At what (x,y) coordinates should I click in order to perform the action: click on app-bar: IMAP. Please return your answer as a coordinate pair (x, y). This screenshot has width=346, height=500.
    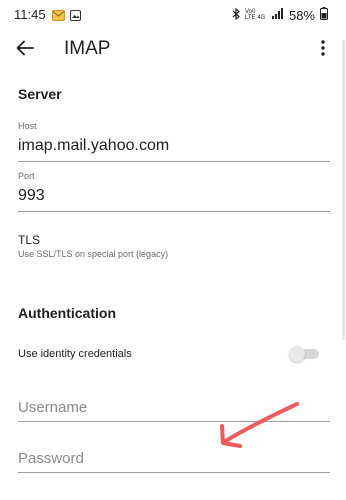
    Looking at the image, I should click on (173, 50).